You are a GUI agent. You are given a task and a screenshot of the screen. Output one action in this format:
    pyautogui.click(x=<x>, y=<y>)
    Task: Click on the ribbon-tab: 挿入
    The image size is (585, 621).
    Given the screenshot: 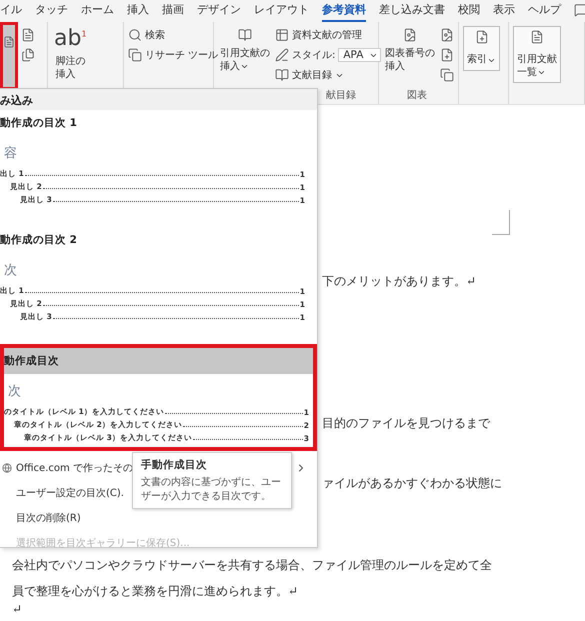 What is the action you would take?
    pyautogui.click(x=138, y=11)
    